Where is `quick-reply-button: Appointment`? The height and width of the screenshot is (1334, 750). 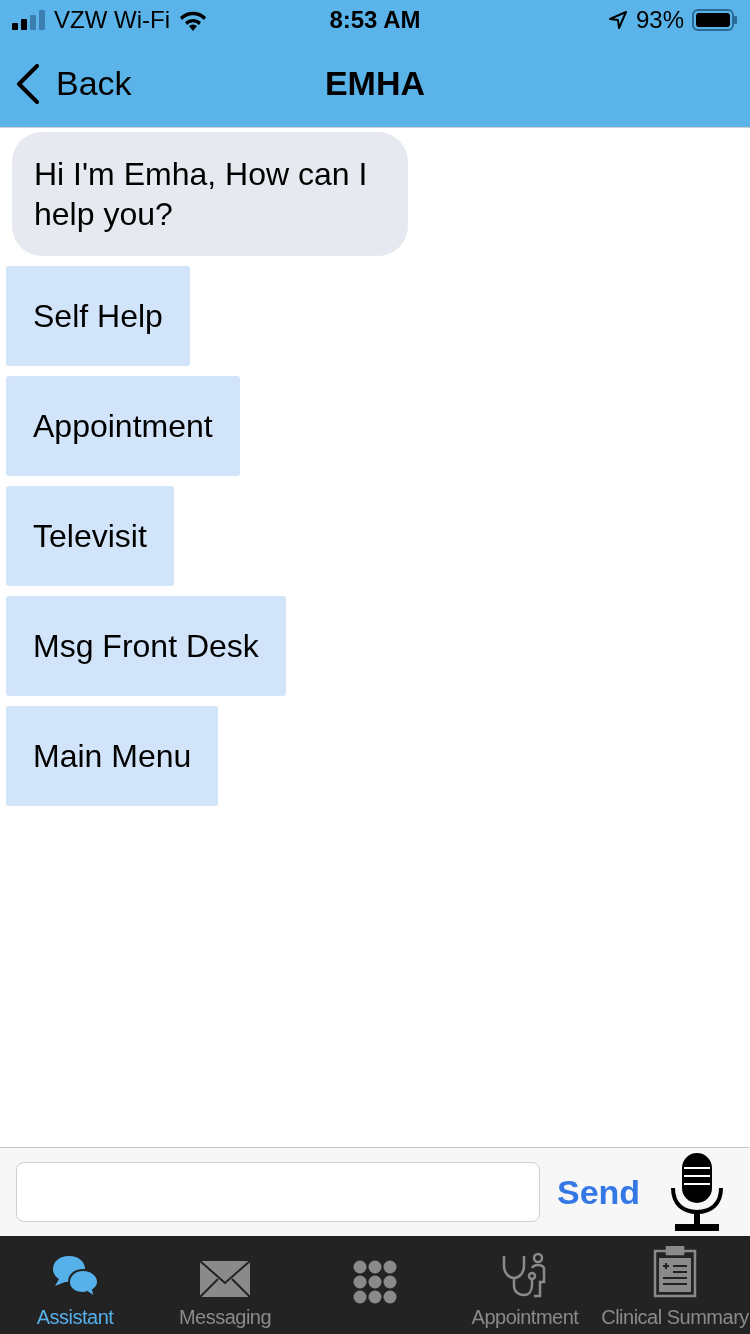
quick-reply-button: Appointment is located at coordinates (123, 426).